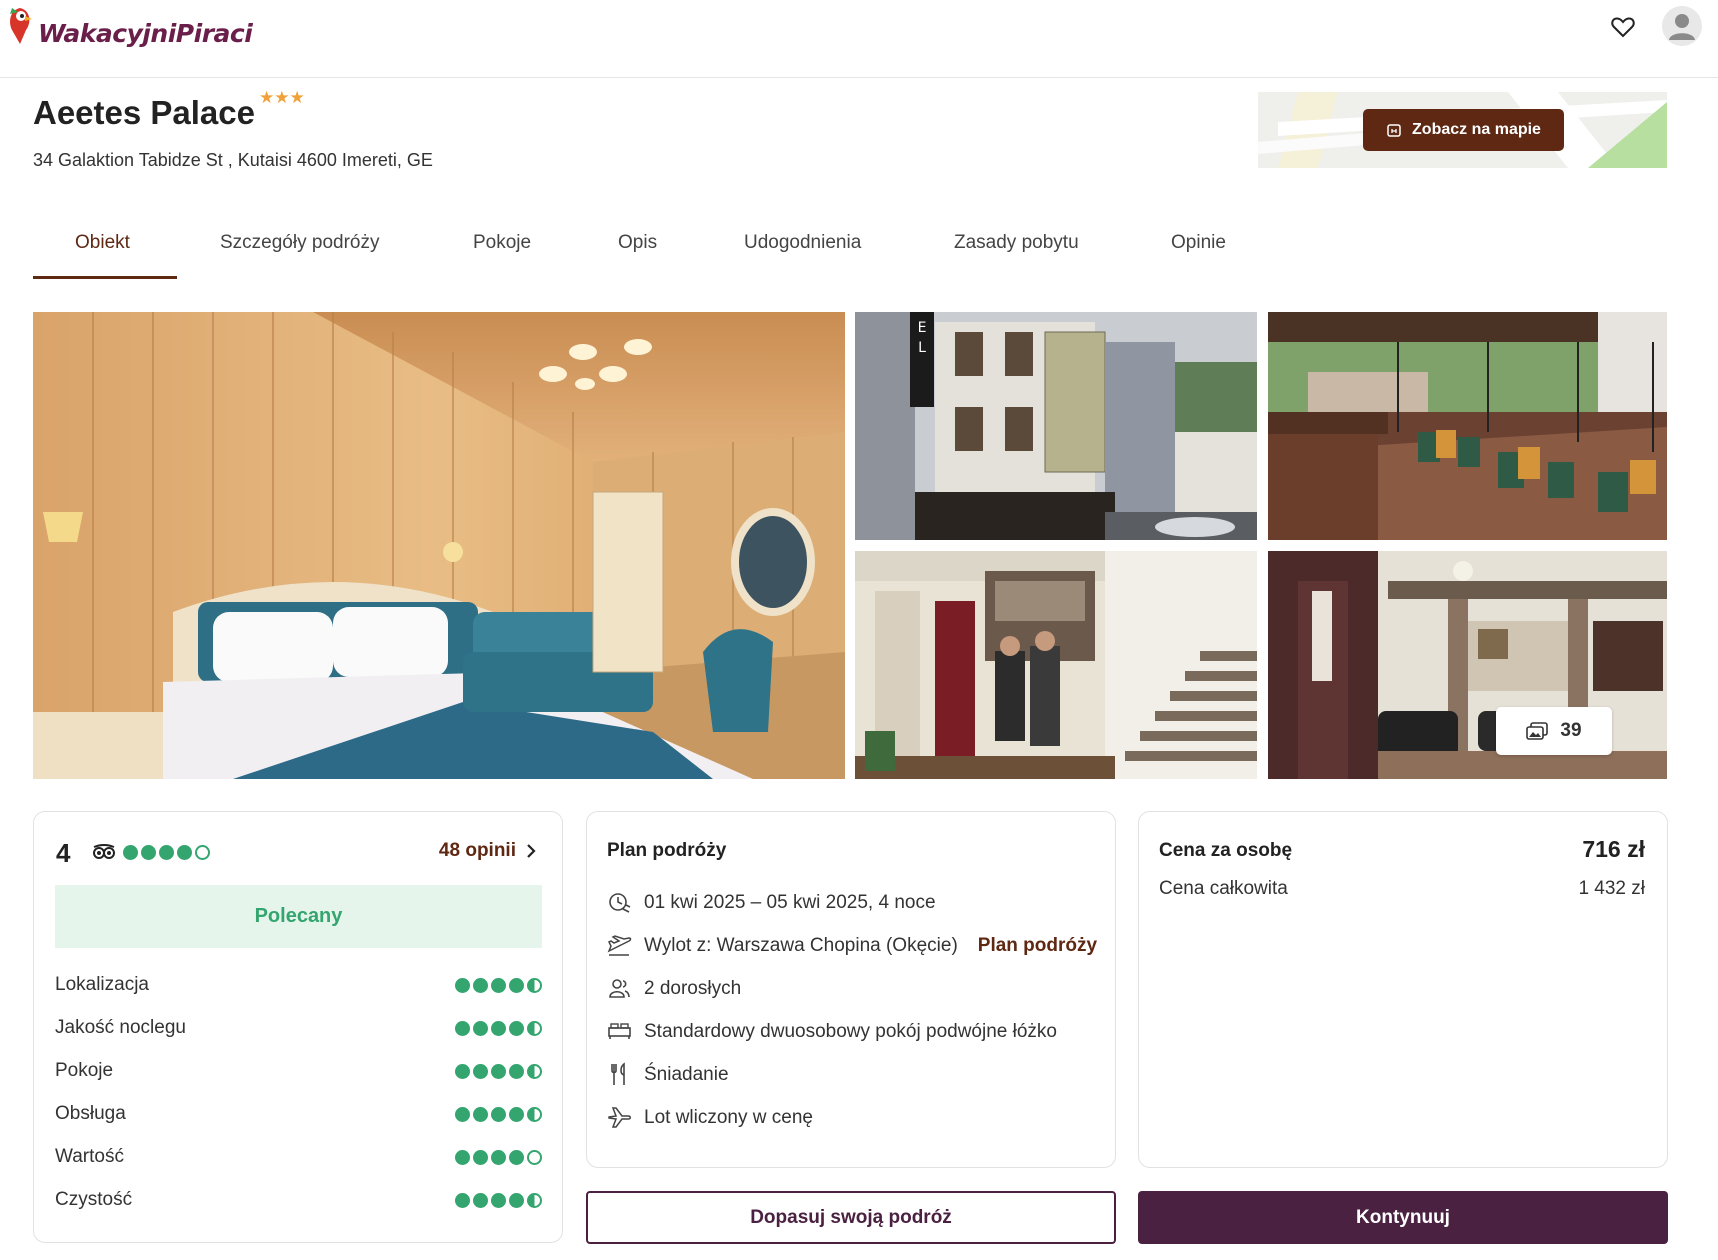 The image size is (1718, 1260). I want to click on opinions-count: 48 opinii, so click(477, 850).